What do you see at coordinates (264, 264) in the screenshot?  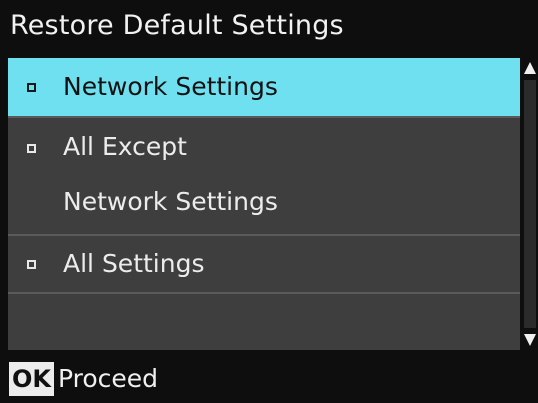 I see `menu-item-all-settings: All Settings` at bounding box center [264, 264].